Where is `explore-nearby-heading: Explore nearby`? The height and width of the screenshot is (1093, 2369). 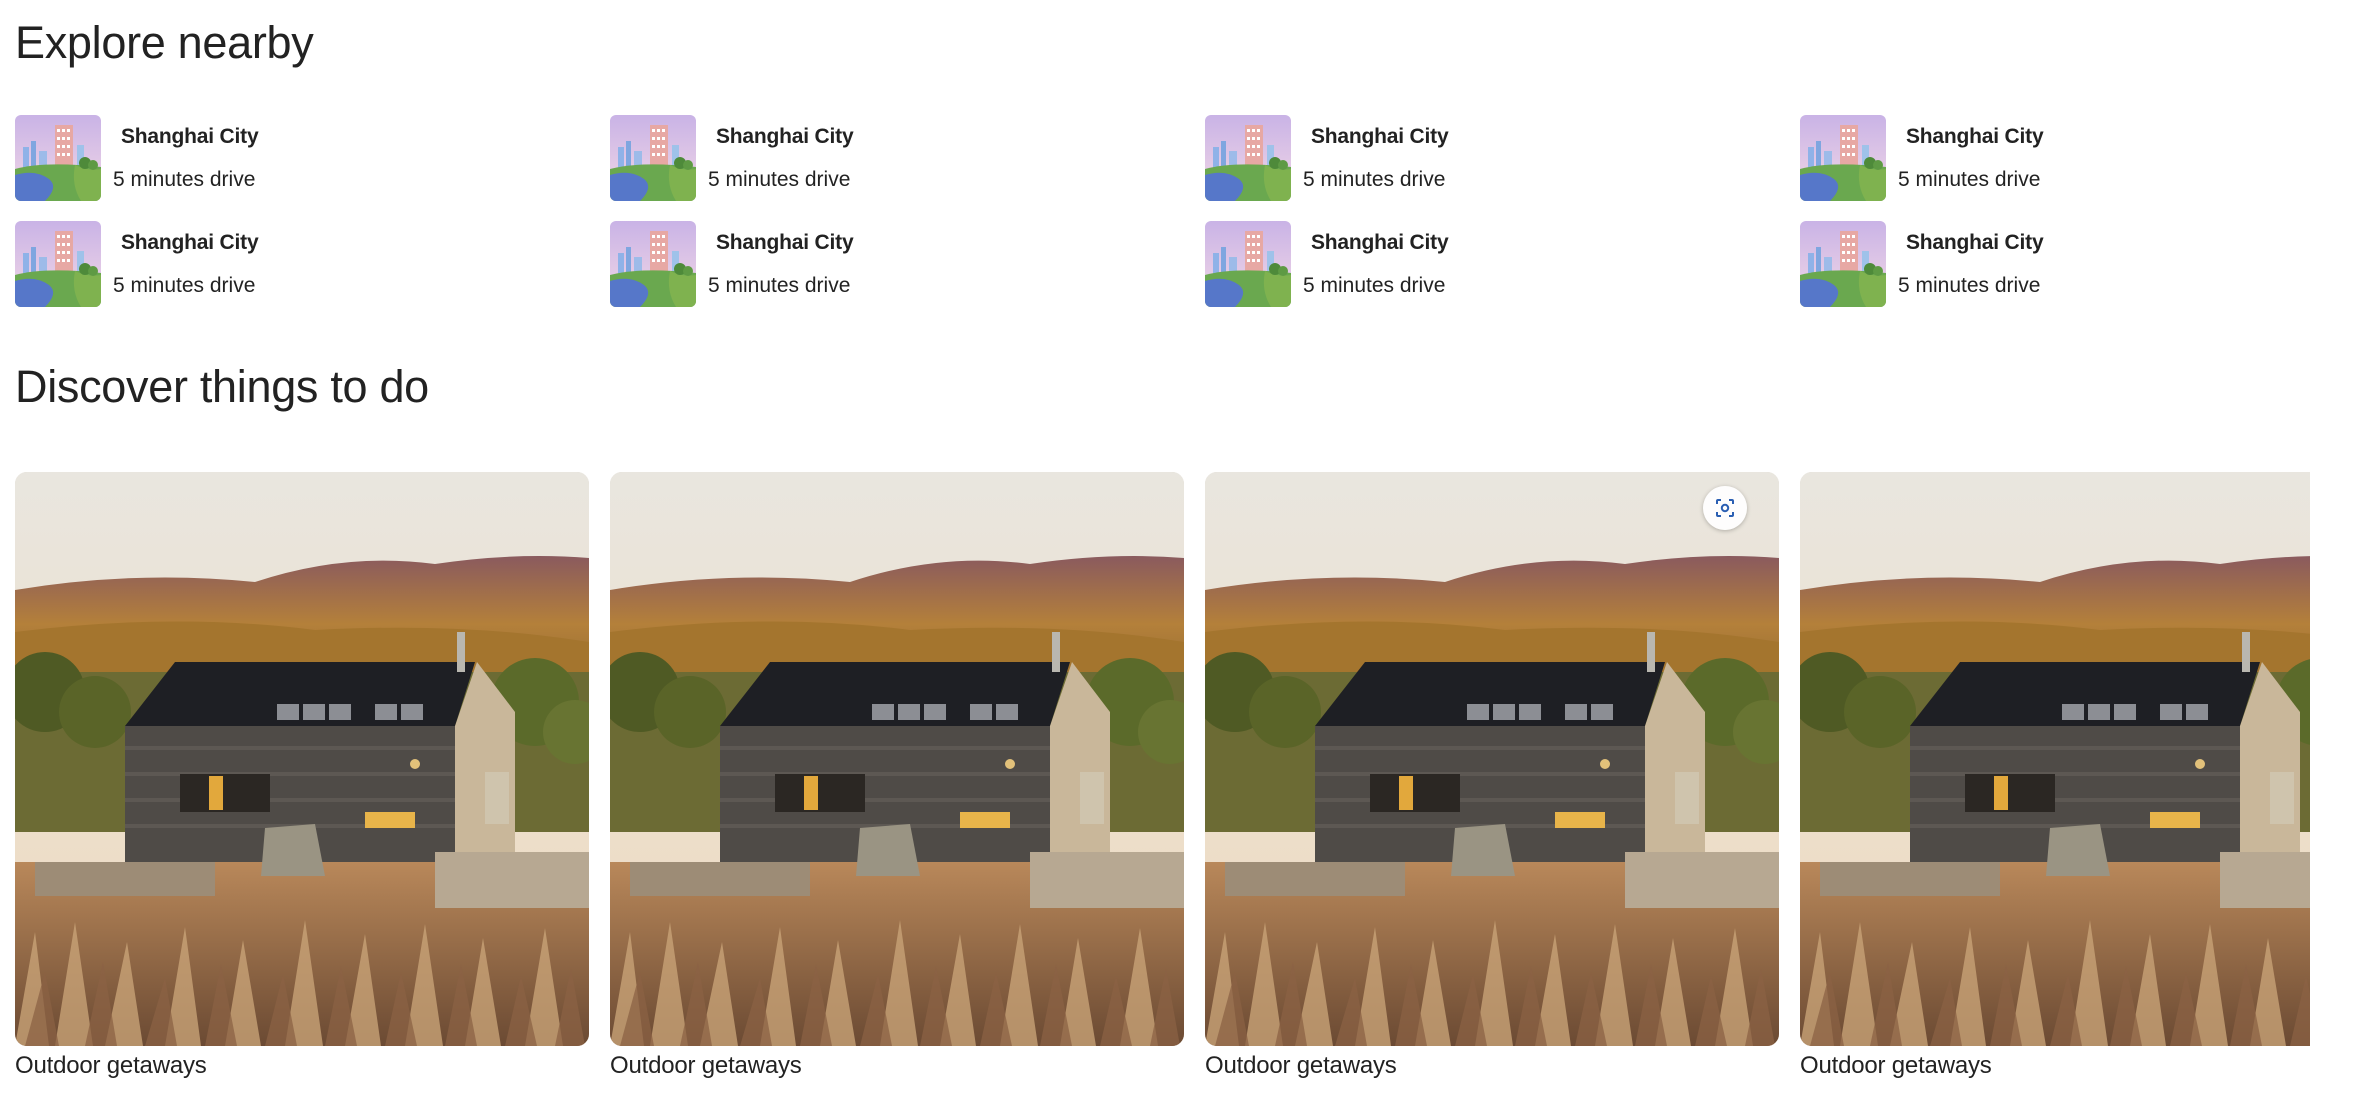 explore-nearby-heading: Explore nearby is located at coordinates (164, 42).